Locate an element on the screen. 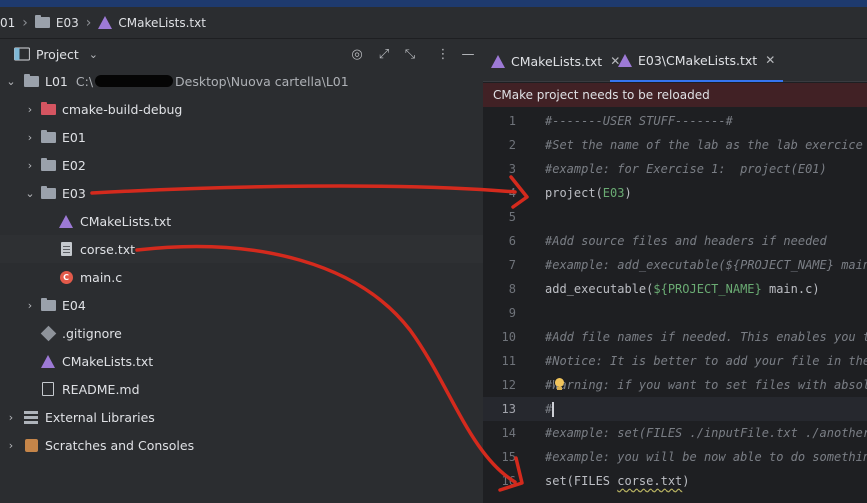  library-icon is located at coordinates (31, 417).